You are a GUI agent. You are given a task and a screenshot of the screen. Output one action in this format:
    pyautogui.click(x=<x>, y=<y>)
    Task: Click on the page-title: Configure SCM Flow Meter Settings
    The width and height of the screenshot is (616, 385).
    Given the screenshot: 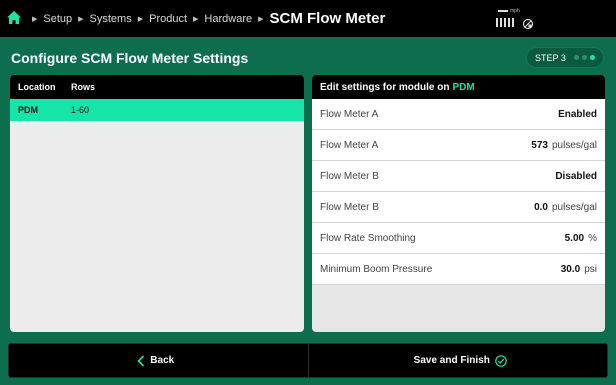 What is the action you would take?
    pyautogui.click(x=130, y=58)
    